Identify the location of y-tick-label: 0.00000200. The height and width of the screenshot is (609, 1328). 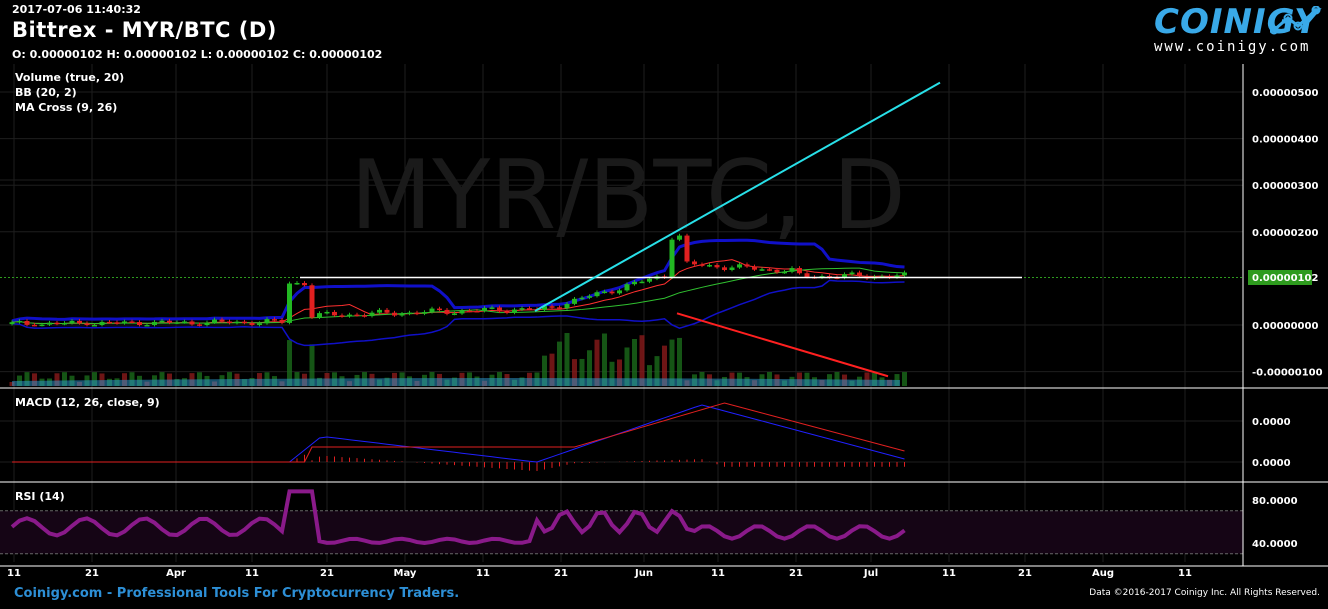
(1285, 233).